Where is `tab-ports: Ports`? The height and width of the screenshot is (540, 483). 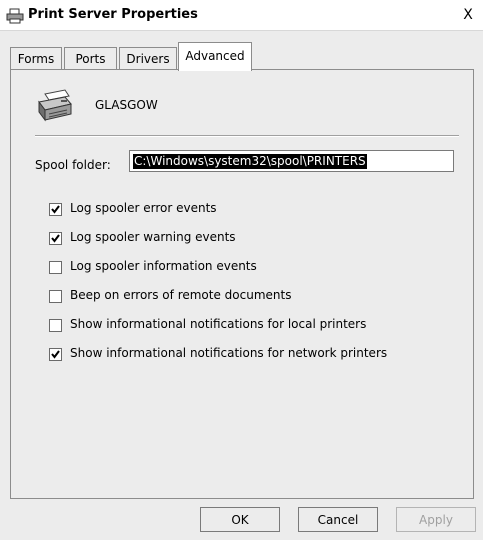
tab-ports: Ports is located at coordinates (90, 58).